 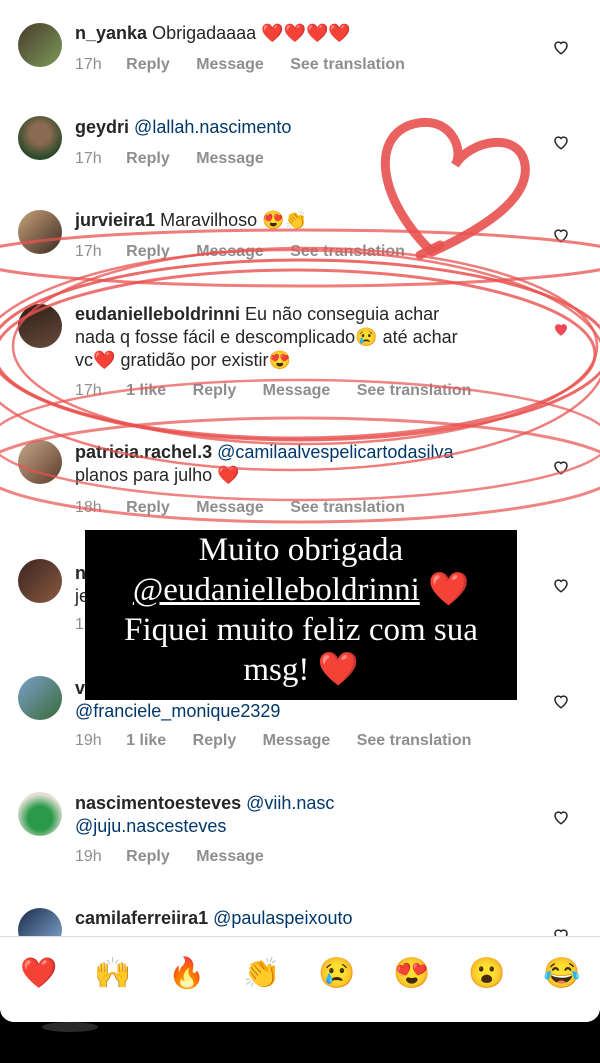 I want to click on overlay-line: Fiquei muito feliz com sua, so click(x=301, y=630).